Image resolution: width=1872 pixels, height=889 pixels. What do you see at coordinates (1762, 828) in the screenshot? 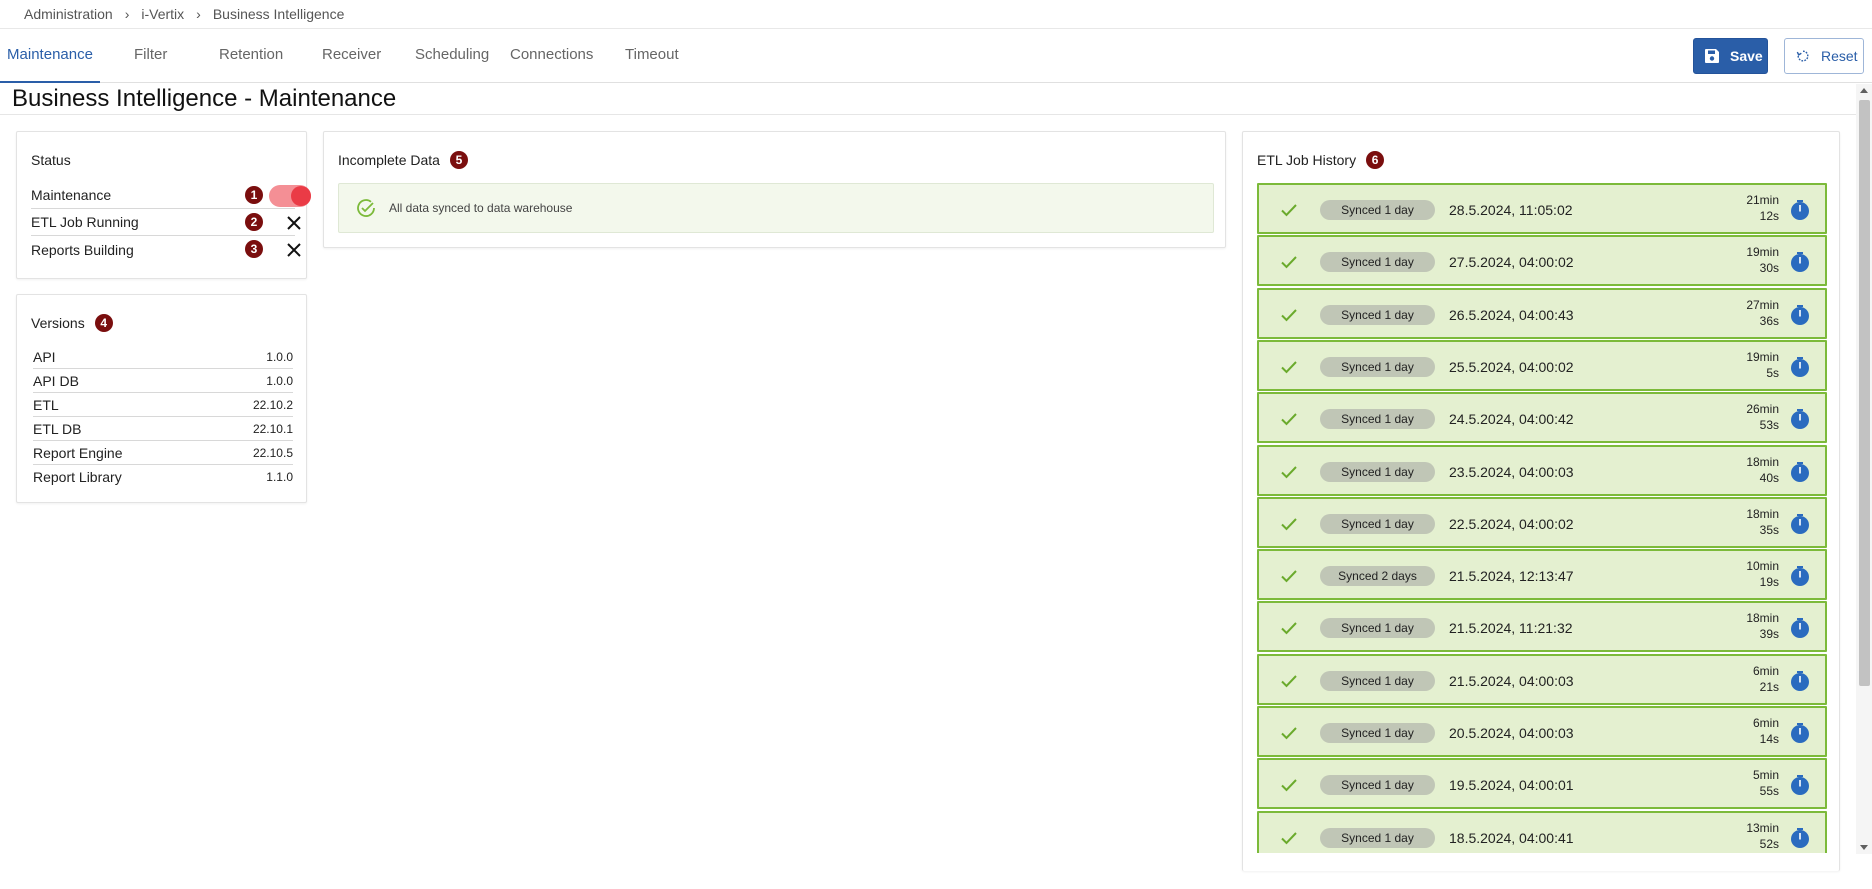
I see `duration-minutes: 13min` at bounding box center [1762, 828].